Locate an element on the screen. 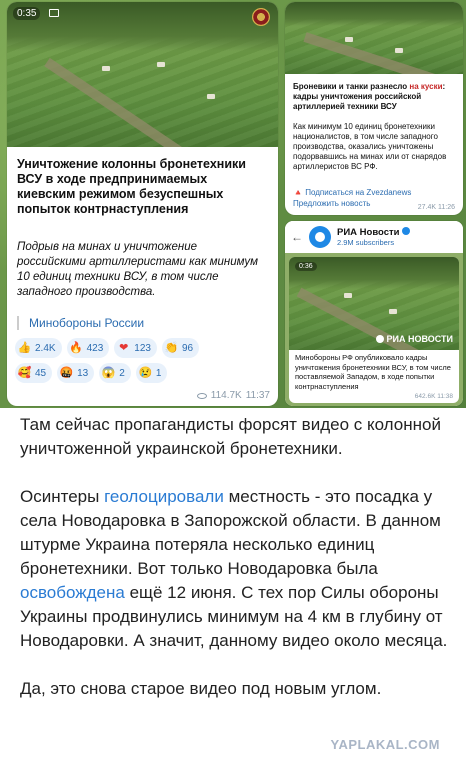 This screenshot has width=466, height=777. source-link: Минобороны России is located at coordinates (86, 323).